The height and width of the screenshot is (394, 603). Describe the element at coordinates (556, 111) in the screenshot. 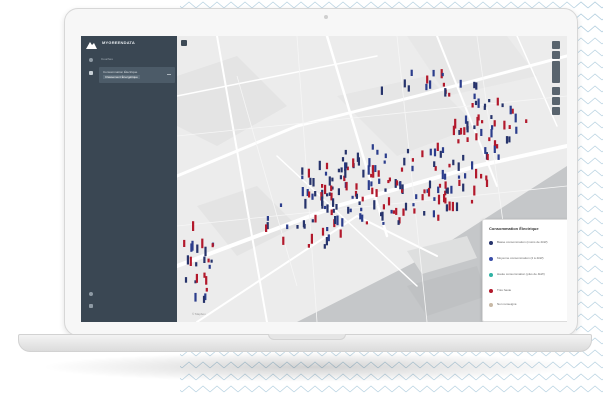

I see `layers-icon` at that location.